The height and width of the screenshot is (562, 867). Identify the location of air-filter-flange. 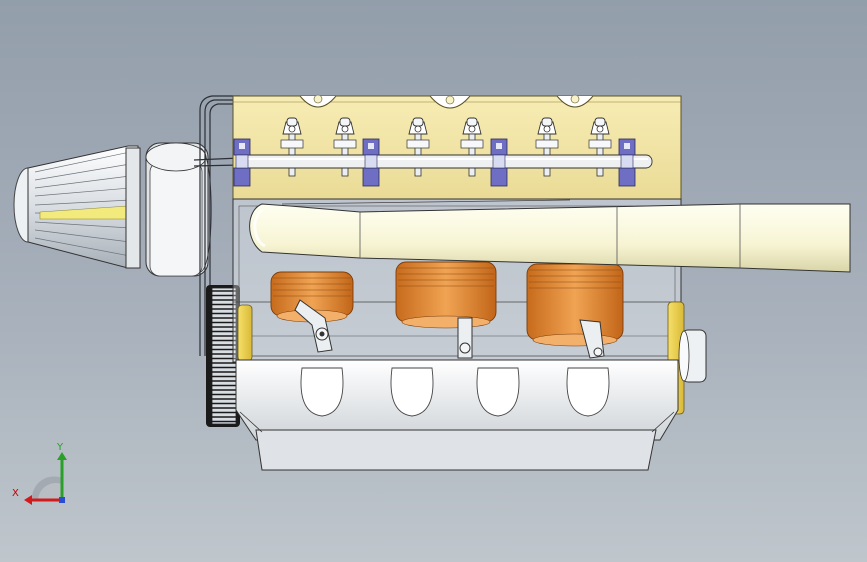
(133, 208).